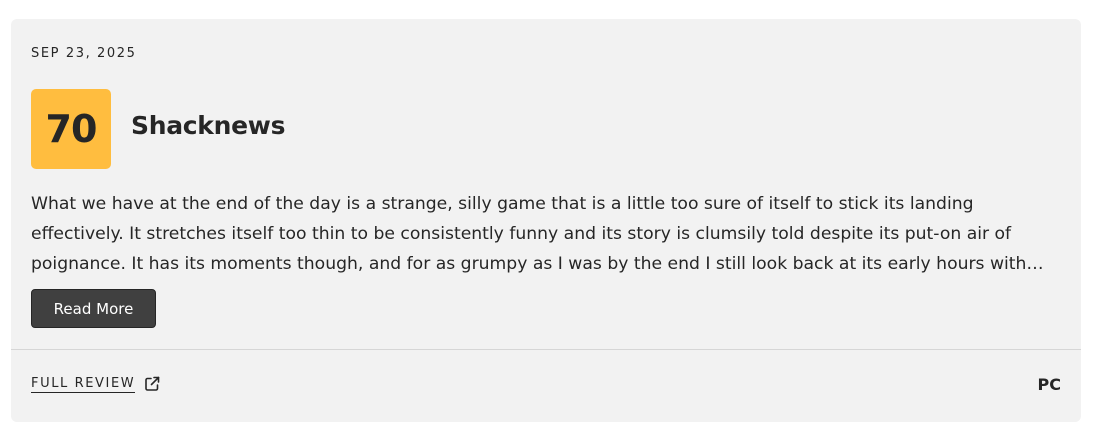 This screenshot has width=1101, height=436. I want to click on review-date: SEP 23, 2025, so click(84, 53).